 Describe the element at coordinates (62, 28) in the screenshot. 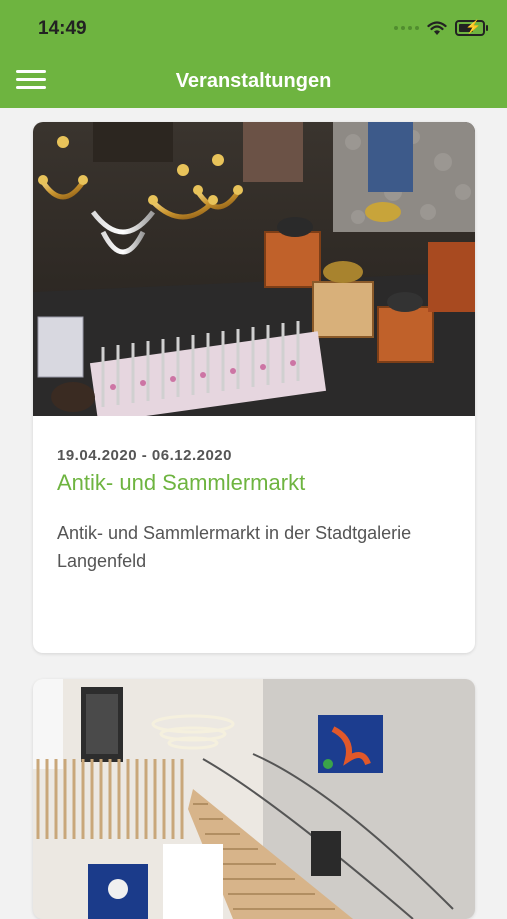

I see `status-time: 14:49` at that location.